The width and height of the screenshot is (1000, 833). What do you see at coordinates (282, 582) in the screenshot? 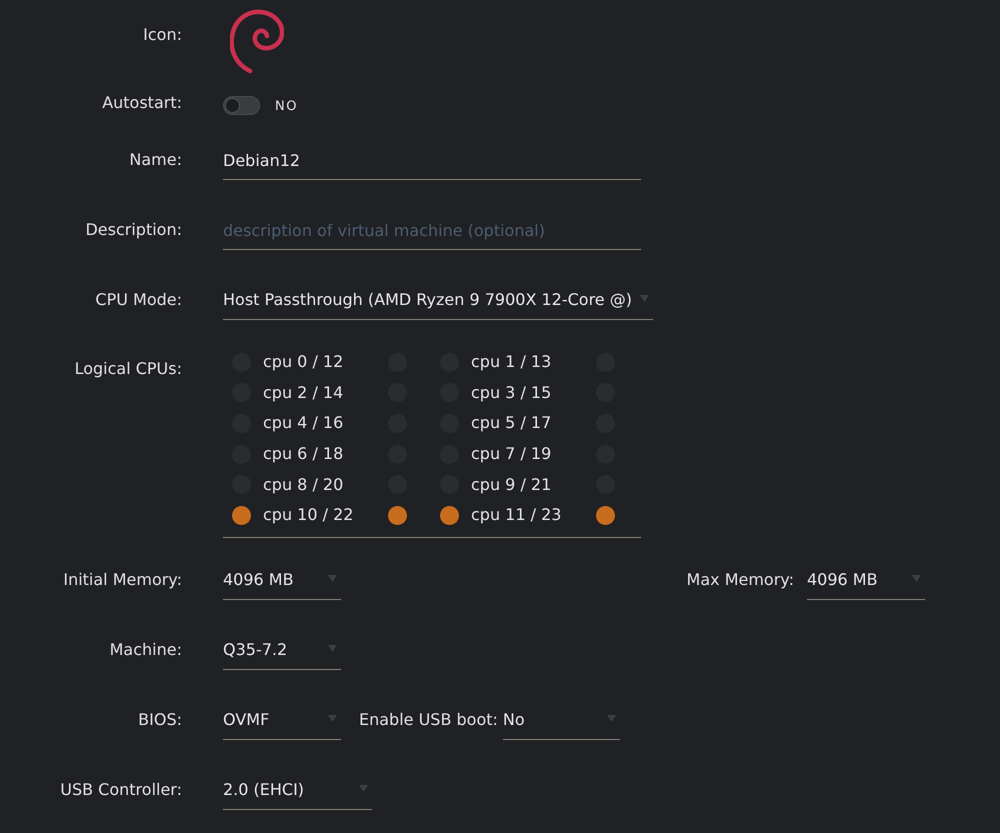
I see `initial-memory-select: 4096 MB` at bounding box center [282, 582].